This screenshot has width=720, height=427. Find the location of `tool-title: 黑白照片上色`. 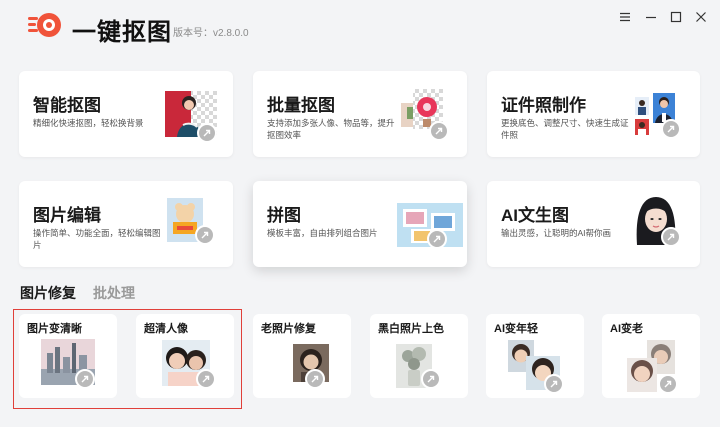

tool-title: 黑白照片上色 is located at coordinates (411, 329).